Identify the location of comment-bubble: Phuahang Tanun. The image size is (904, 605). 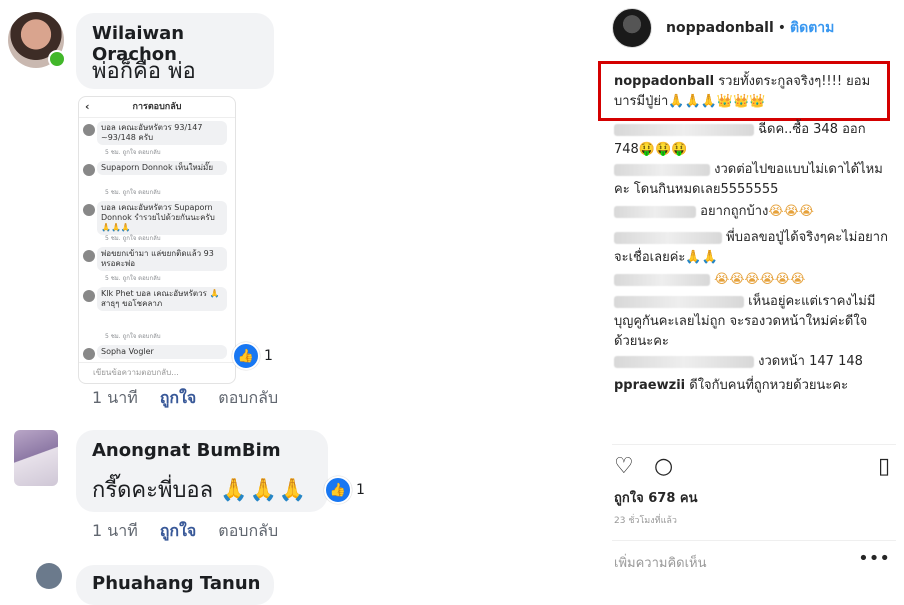
(175, 585).